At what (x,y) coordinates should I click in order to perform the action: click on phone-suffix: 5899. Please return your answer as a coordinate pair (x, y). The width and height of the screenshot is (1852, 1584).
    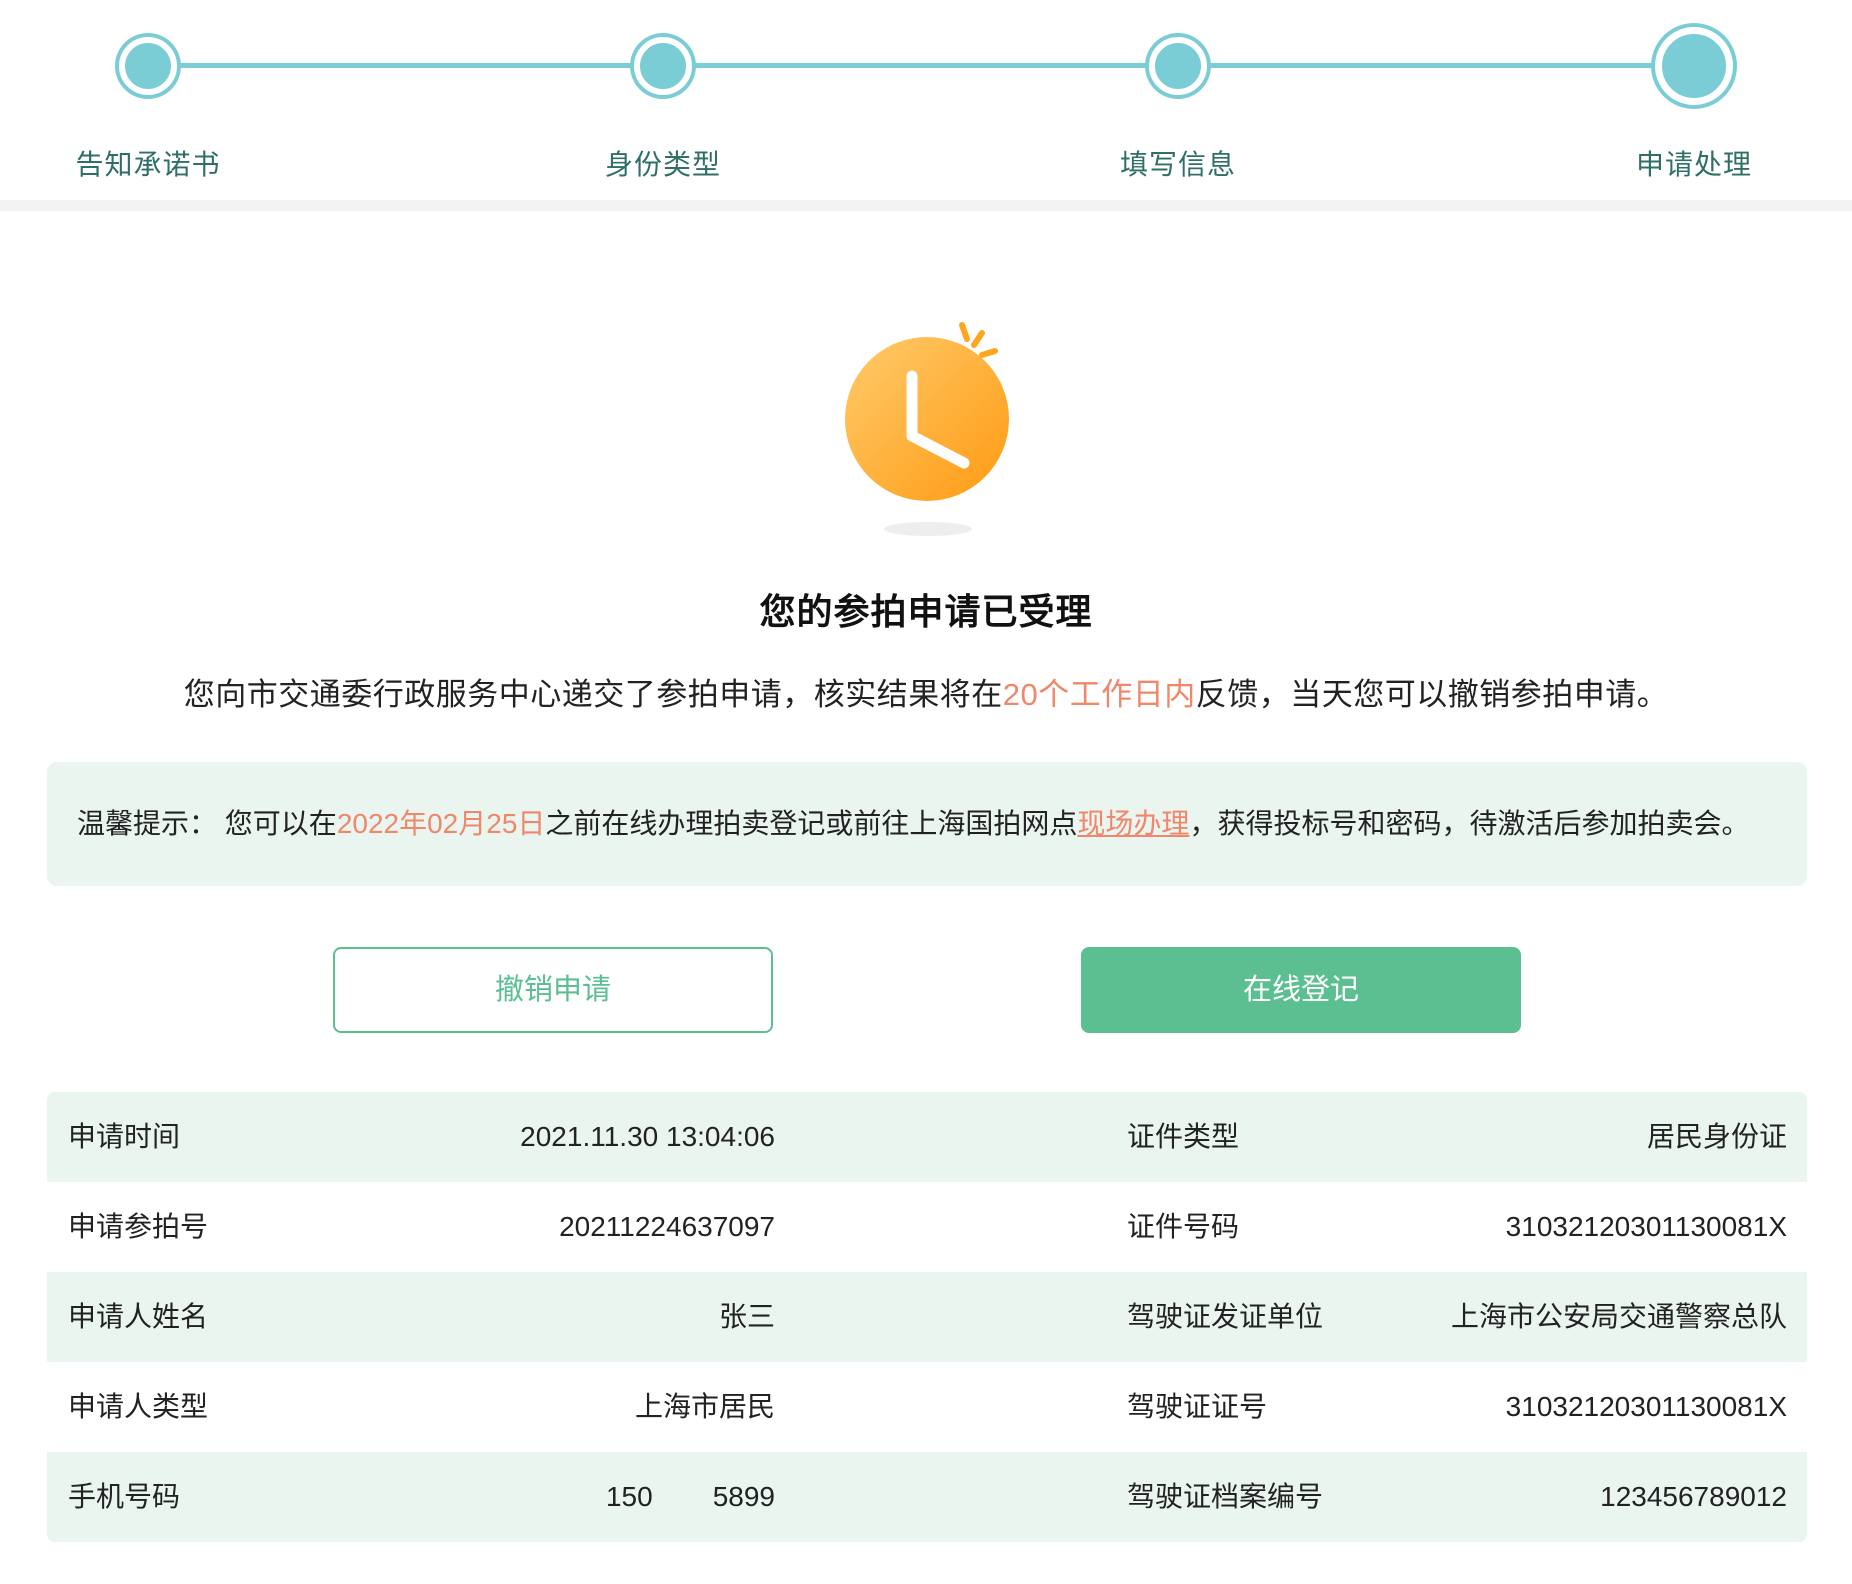
    Looking at the image, I should click on (743, 1496).